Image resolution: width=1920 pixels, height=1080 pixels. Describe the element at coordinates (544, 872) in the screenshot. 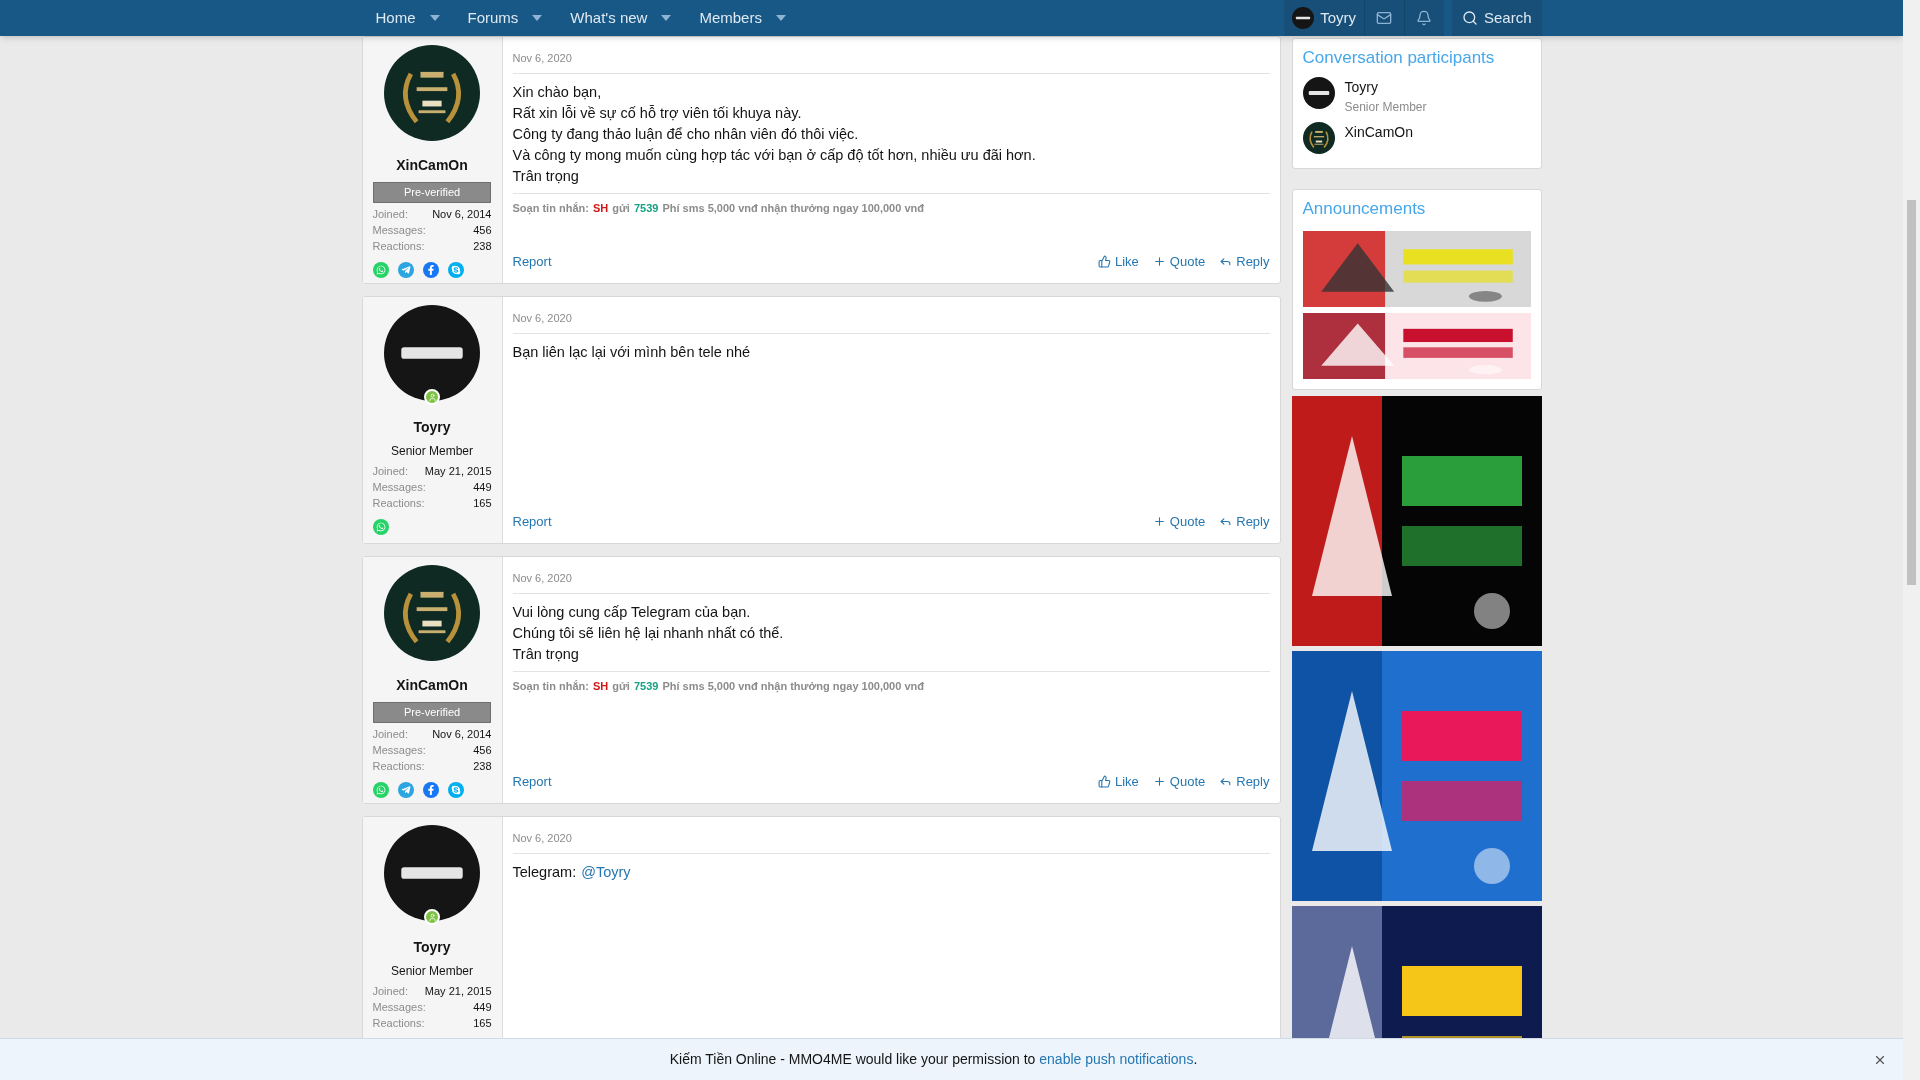

I see `message-text: Telegram:` at that location.